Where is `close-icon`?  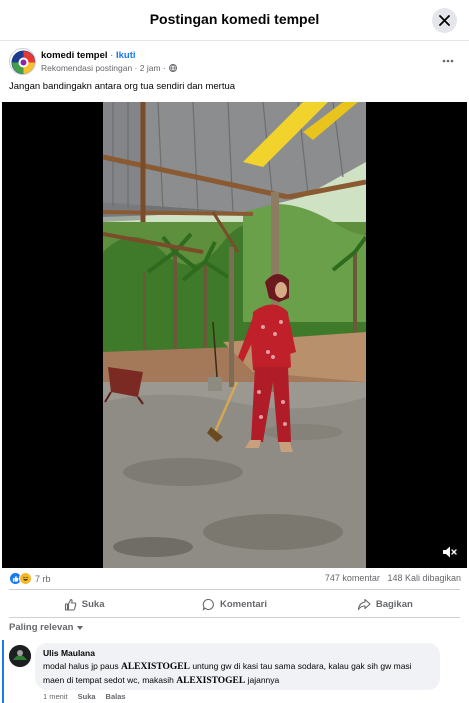 close-icon is located at coordinates (444, 20).